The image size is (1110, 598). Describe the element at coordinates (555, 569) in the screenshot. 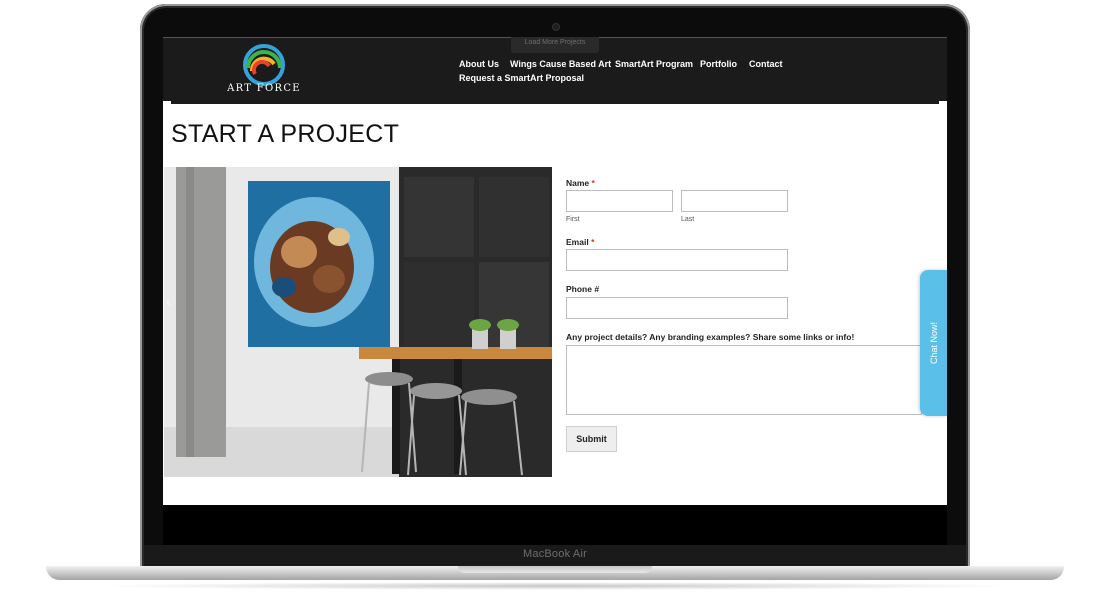

I see `laptop-notch` at that location.